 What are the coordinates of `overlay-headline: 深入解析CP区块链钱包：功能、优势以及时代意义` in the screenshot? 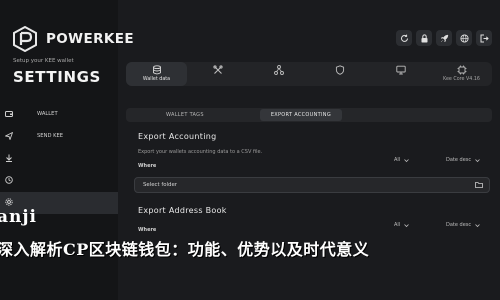 It's located at (185, 249).